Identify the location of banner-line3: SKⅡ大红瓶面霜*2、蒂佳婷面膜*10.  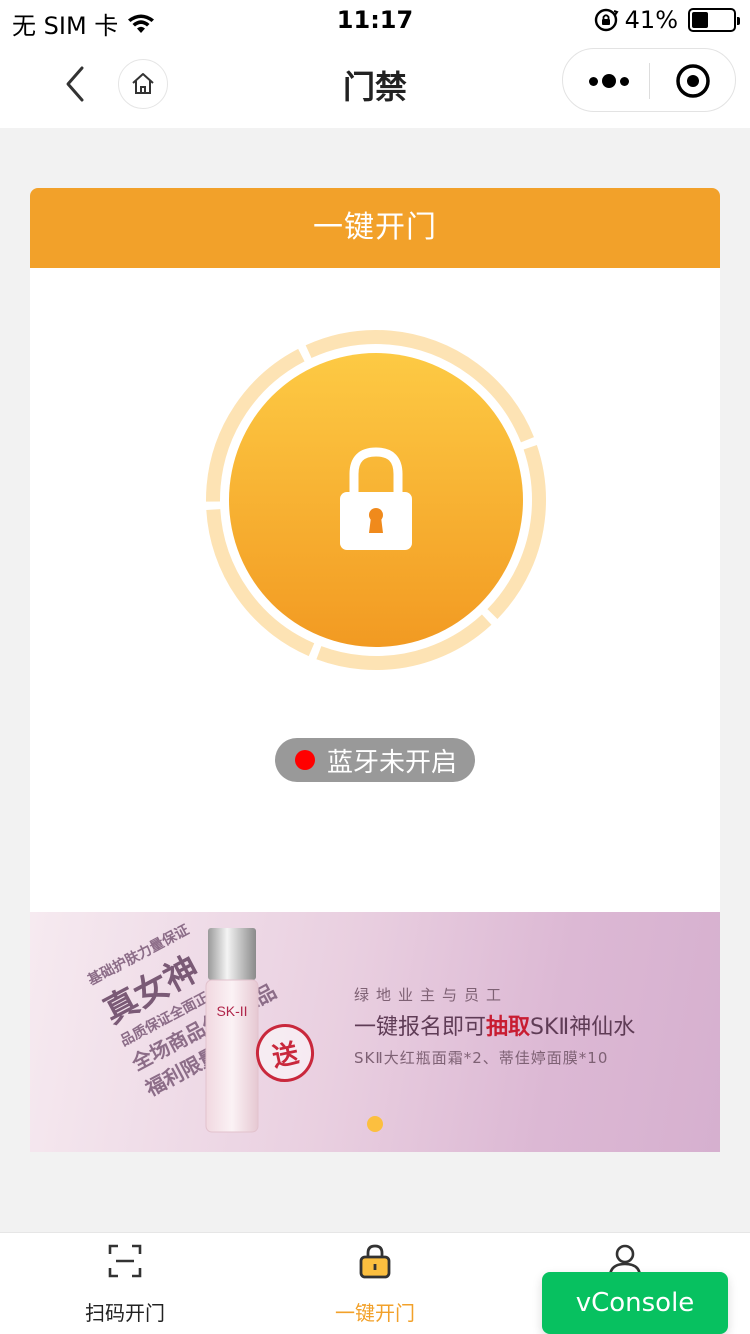
(481, 1058).